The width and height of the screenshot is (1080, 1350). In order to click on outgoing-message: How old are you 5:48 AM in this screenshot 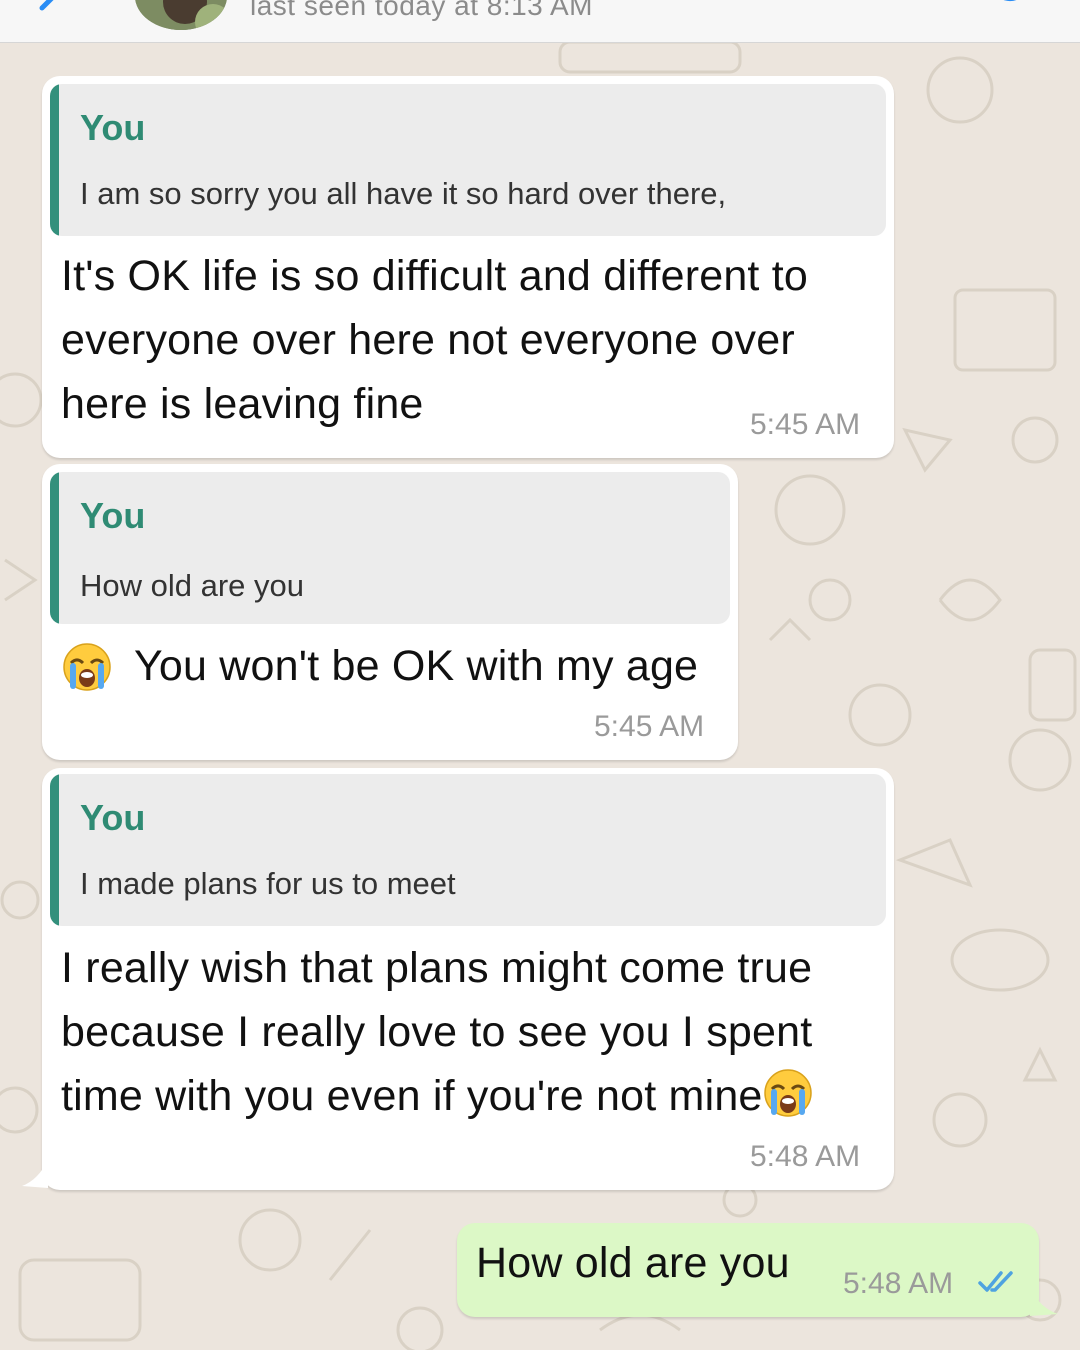, I will do `click(748, 1270)`.